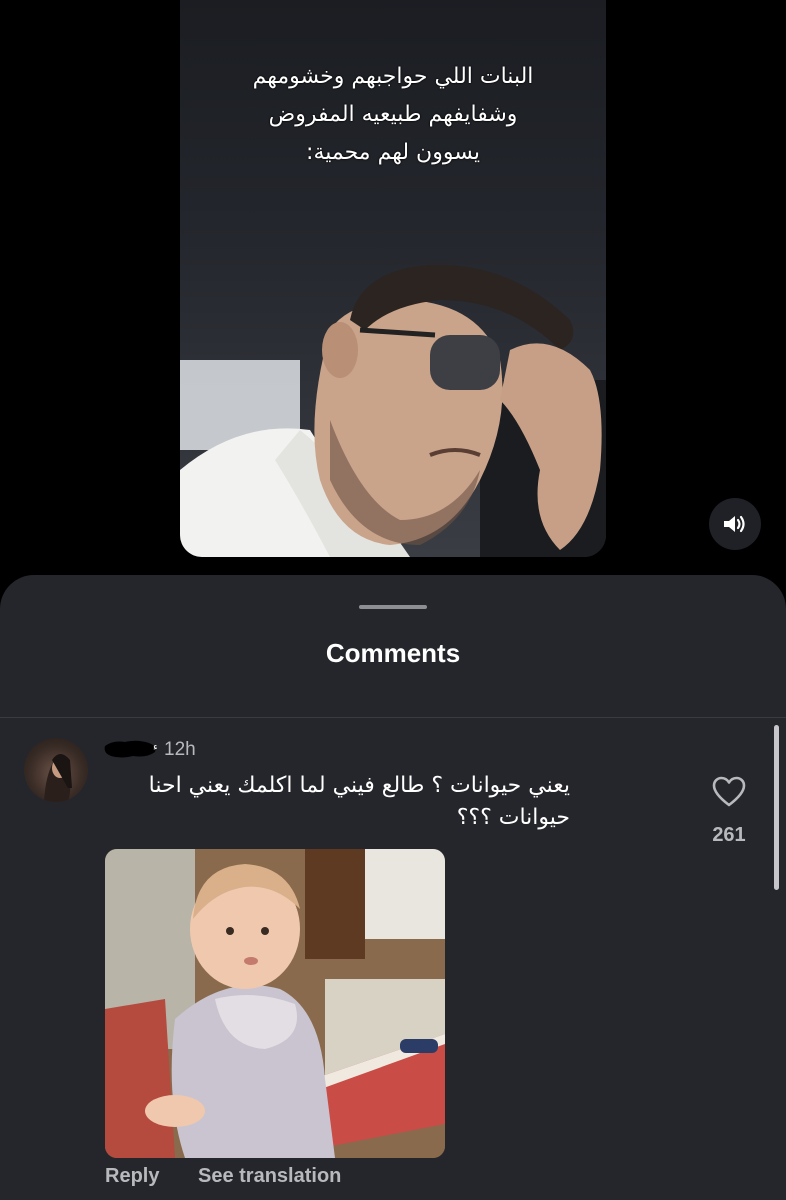 The image size is (786, 1200). What do you see at coordinates (155, 747) in the screenshot?
I see `svg-text: ء` at bounding box center [155, 747].